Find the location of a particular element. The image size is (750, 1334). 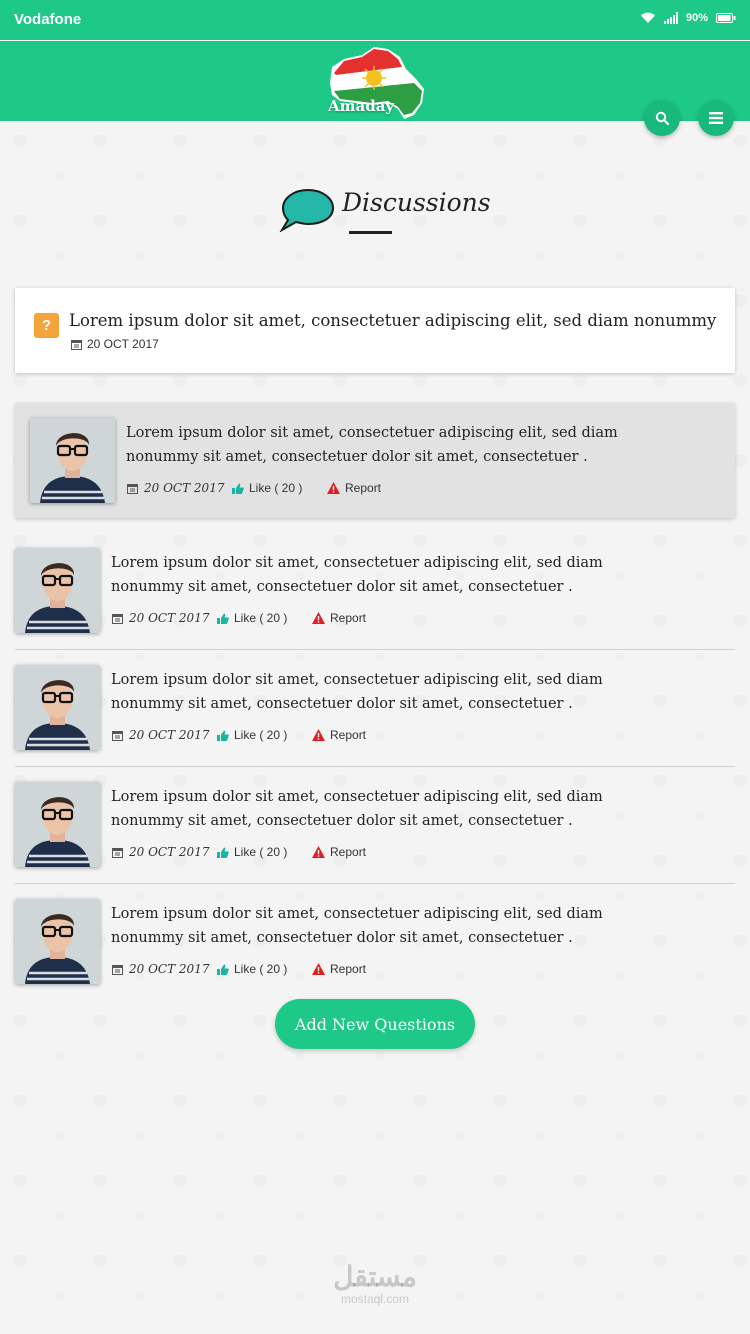

question-date: 20 OCT 2017 is located at coordinates (115, 344).